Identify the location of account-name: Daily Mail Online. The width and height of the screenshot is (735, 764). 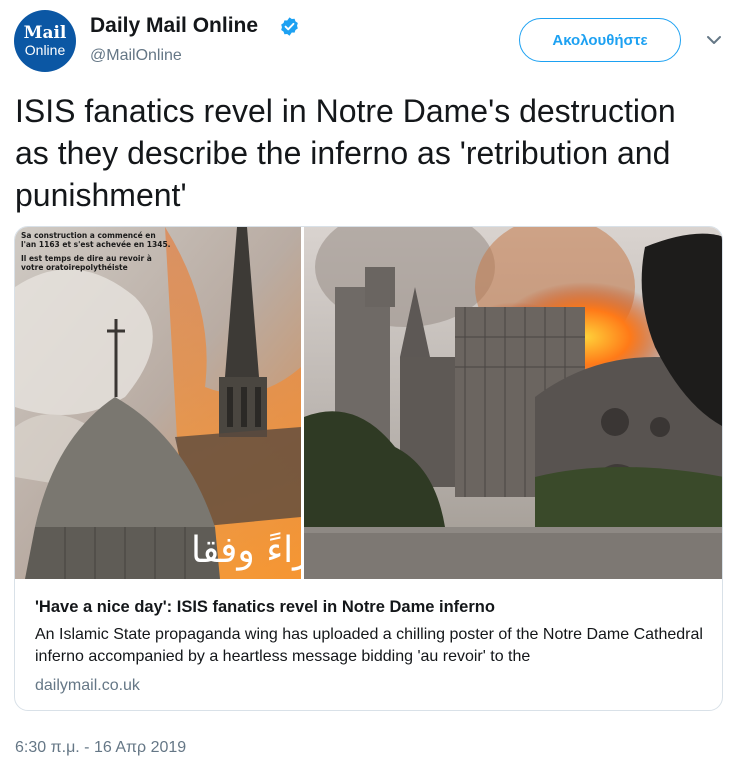
(174, 26).